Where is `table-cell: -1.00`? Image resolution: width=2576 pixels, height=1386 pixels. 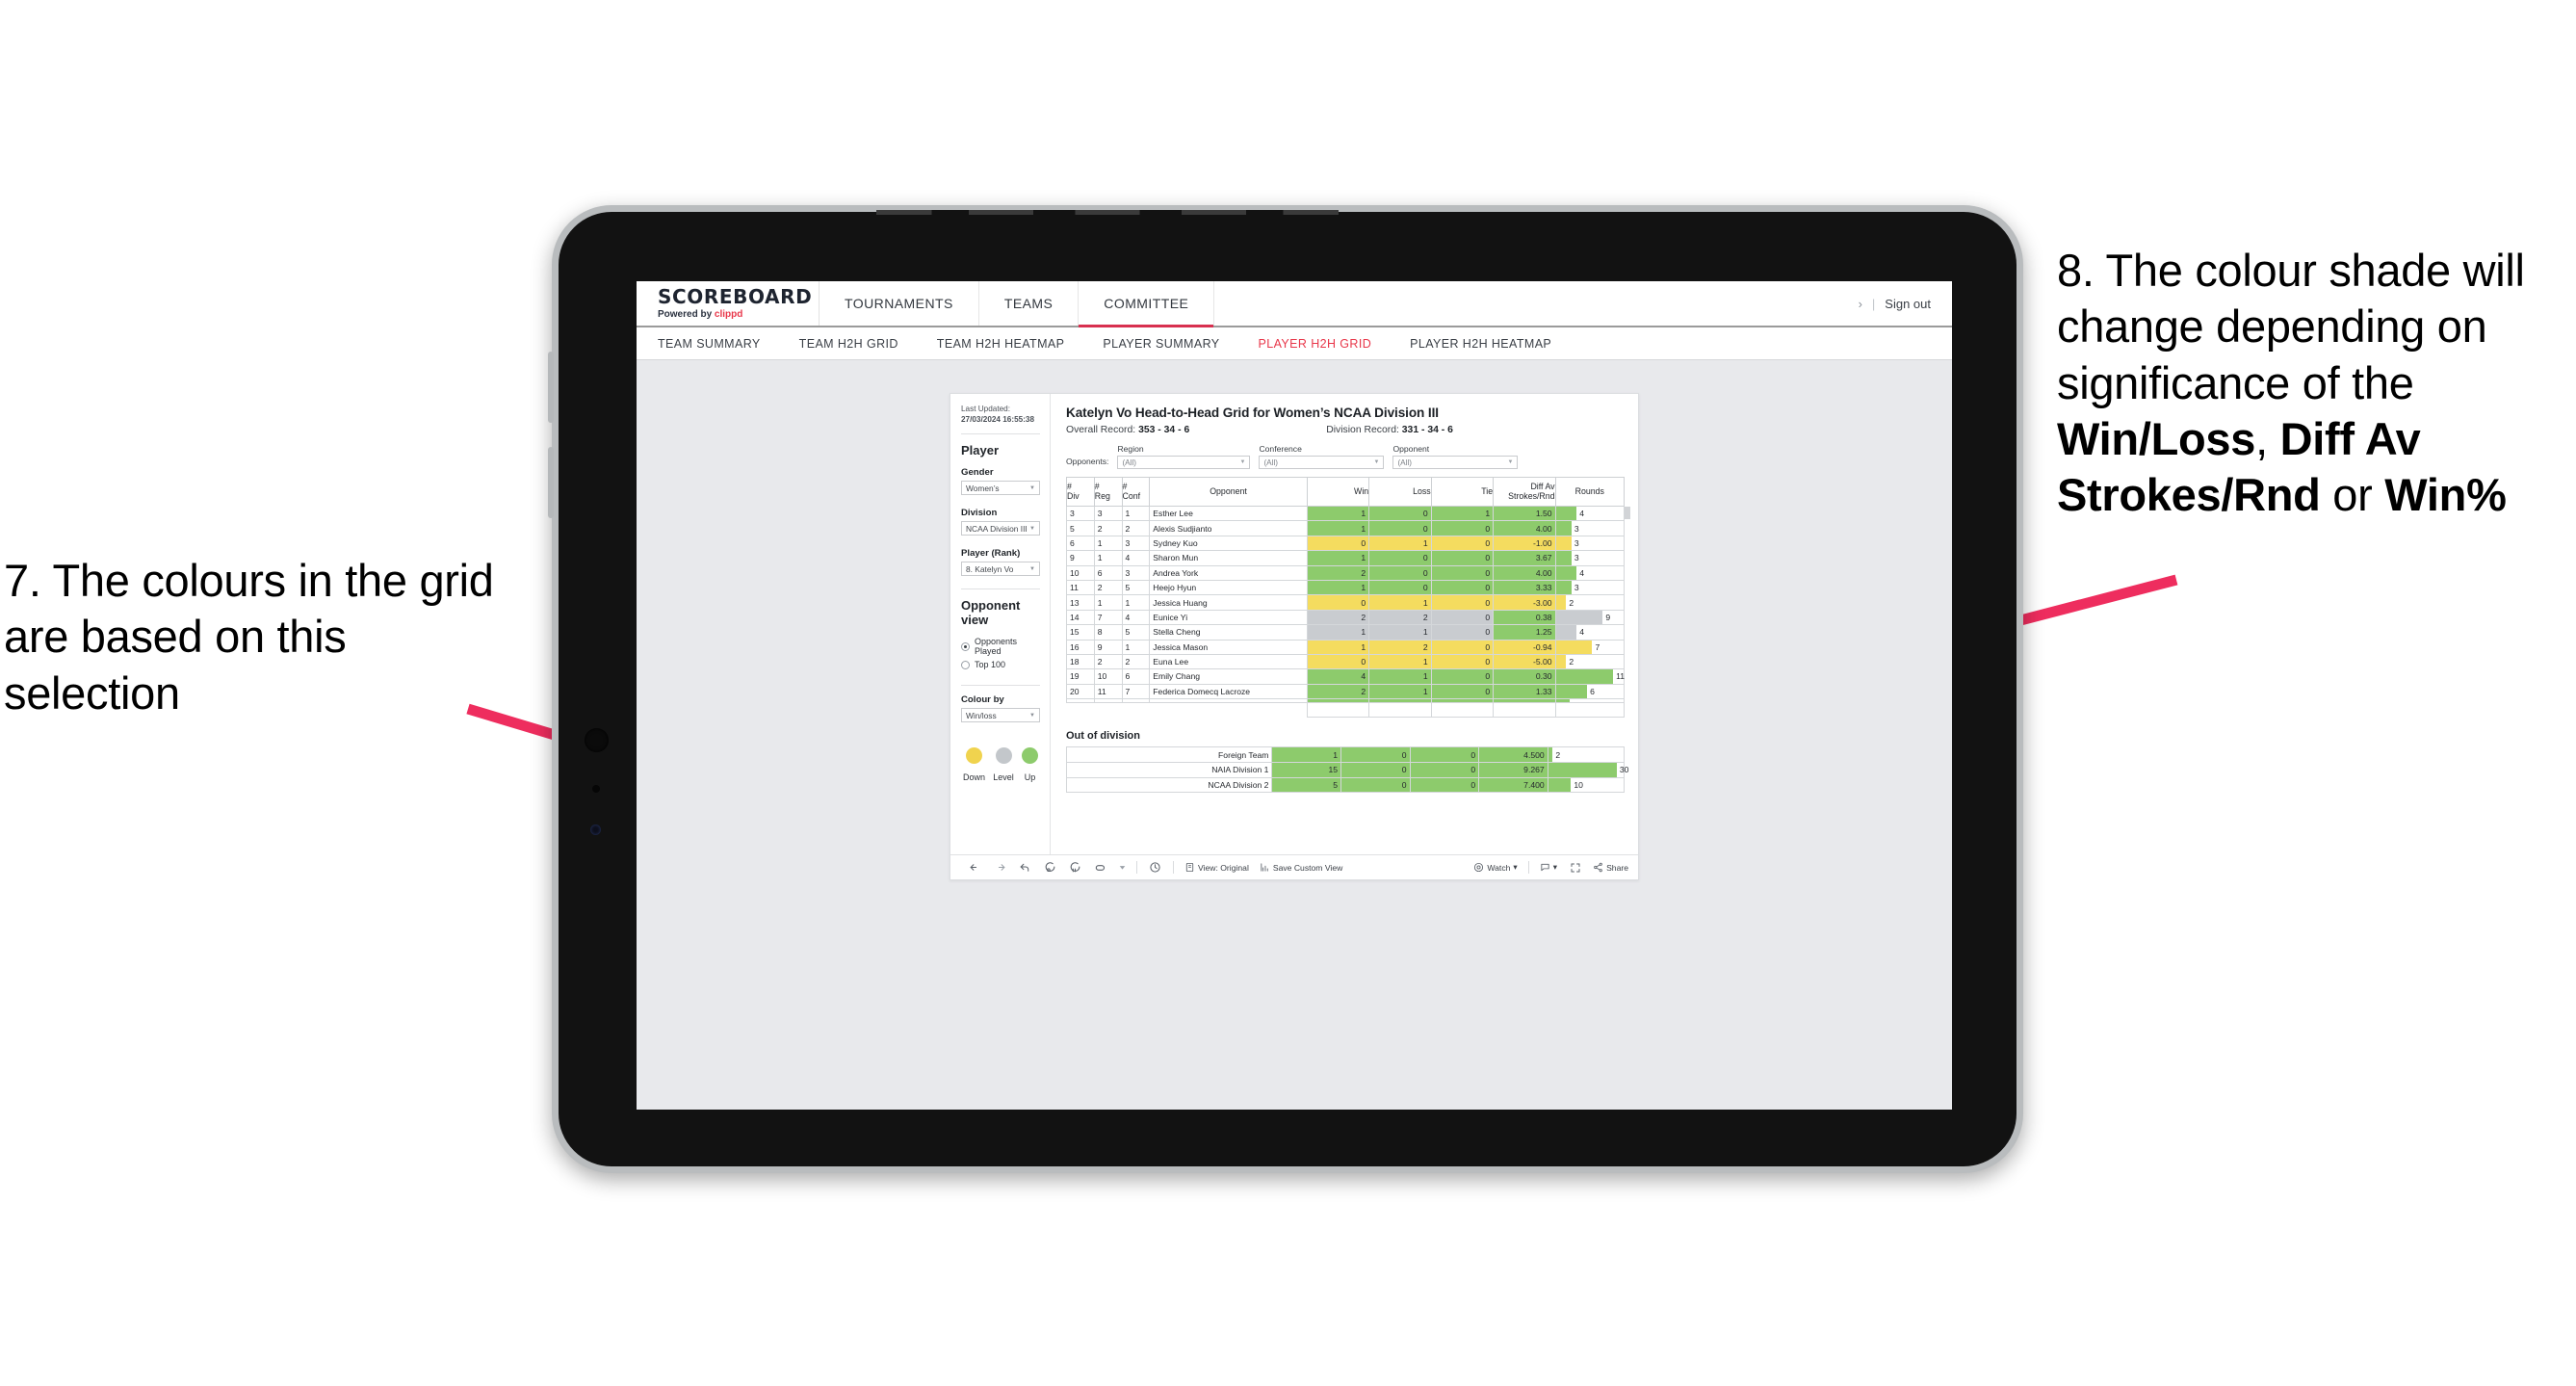 table-cell: -1.00 is located at coordinates (1524, 543).